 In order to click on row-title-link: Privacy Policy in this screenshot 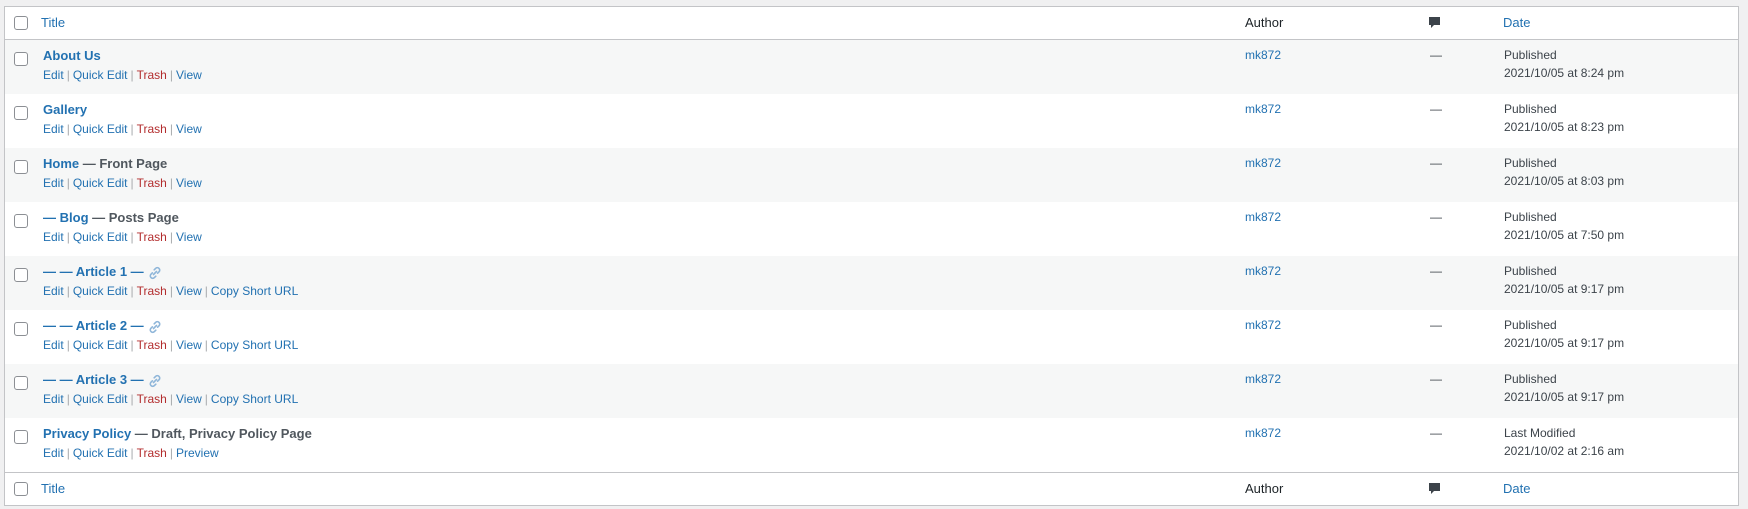, I will do `click(87, 433)`.